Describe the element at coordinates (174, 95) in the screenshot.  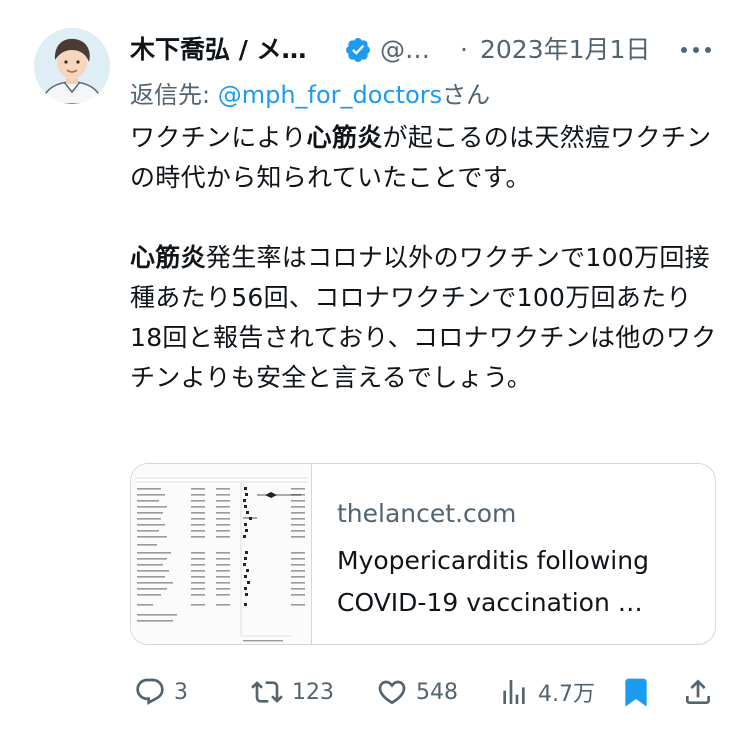
I see `reply-to-label: 返信先:` at that location.